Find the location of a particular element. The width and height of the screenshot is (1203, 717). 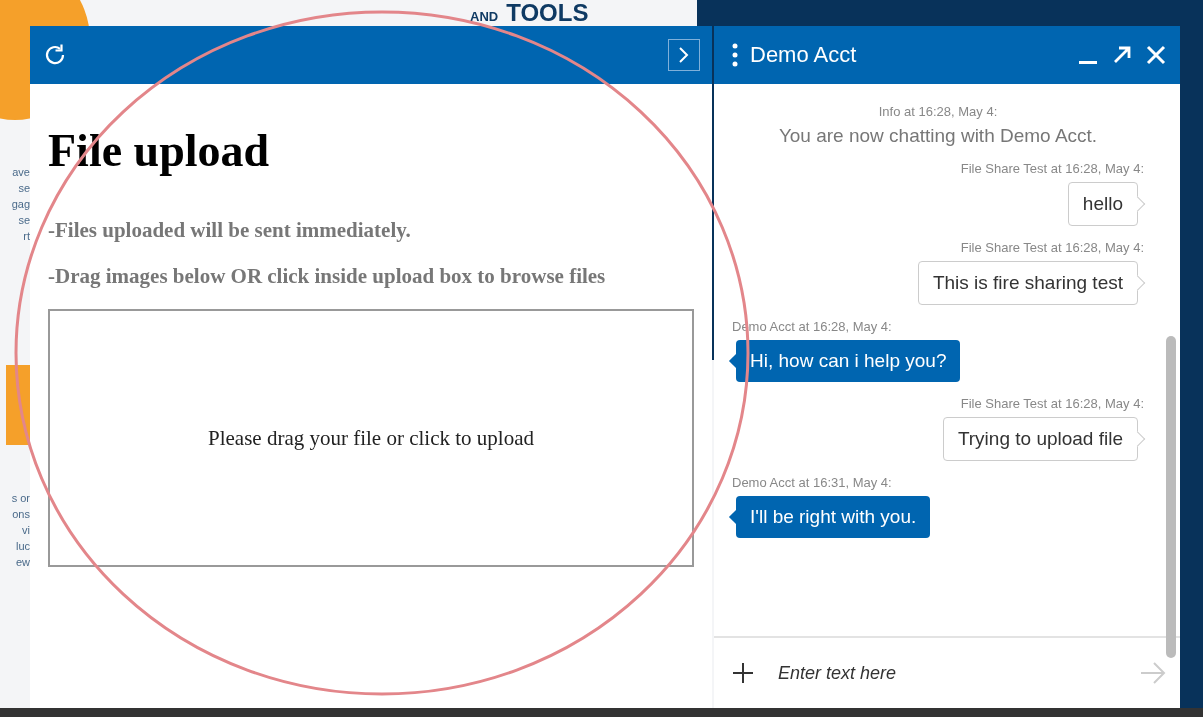

chevron-right-icon is located at coordinates (684, 55).